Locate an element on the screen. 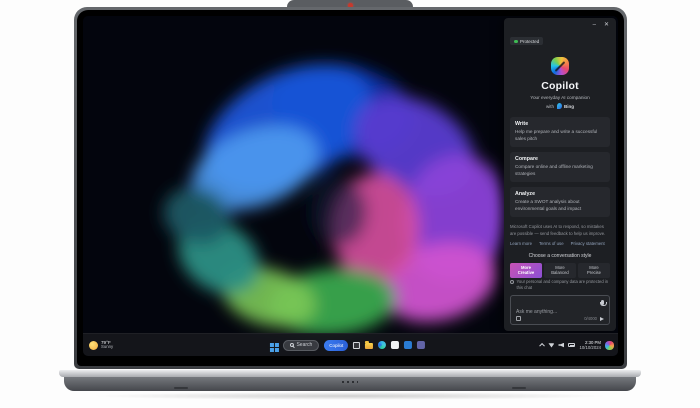  edge-browser-icon is located at coordinates (382, 345).